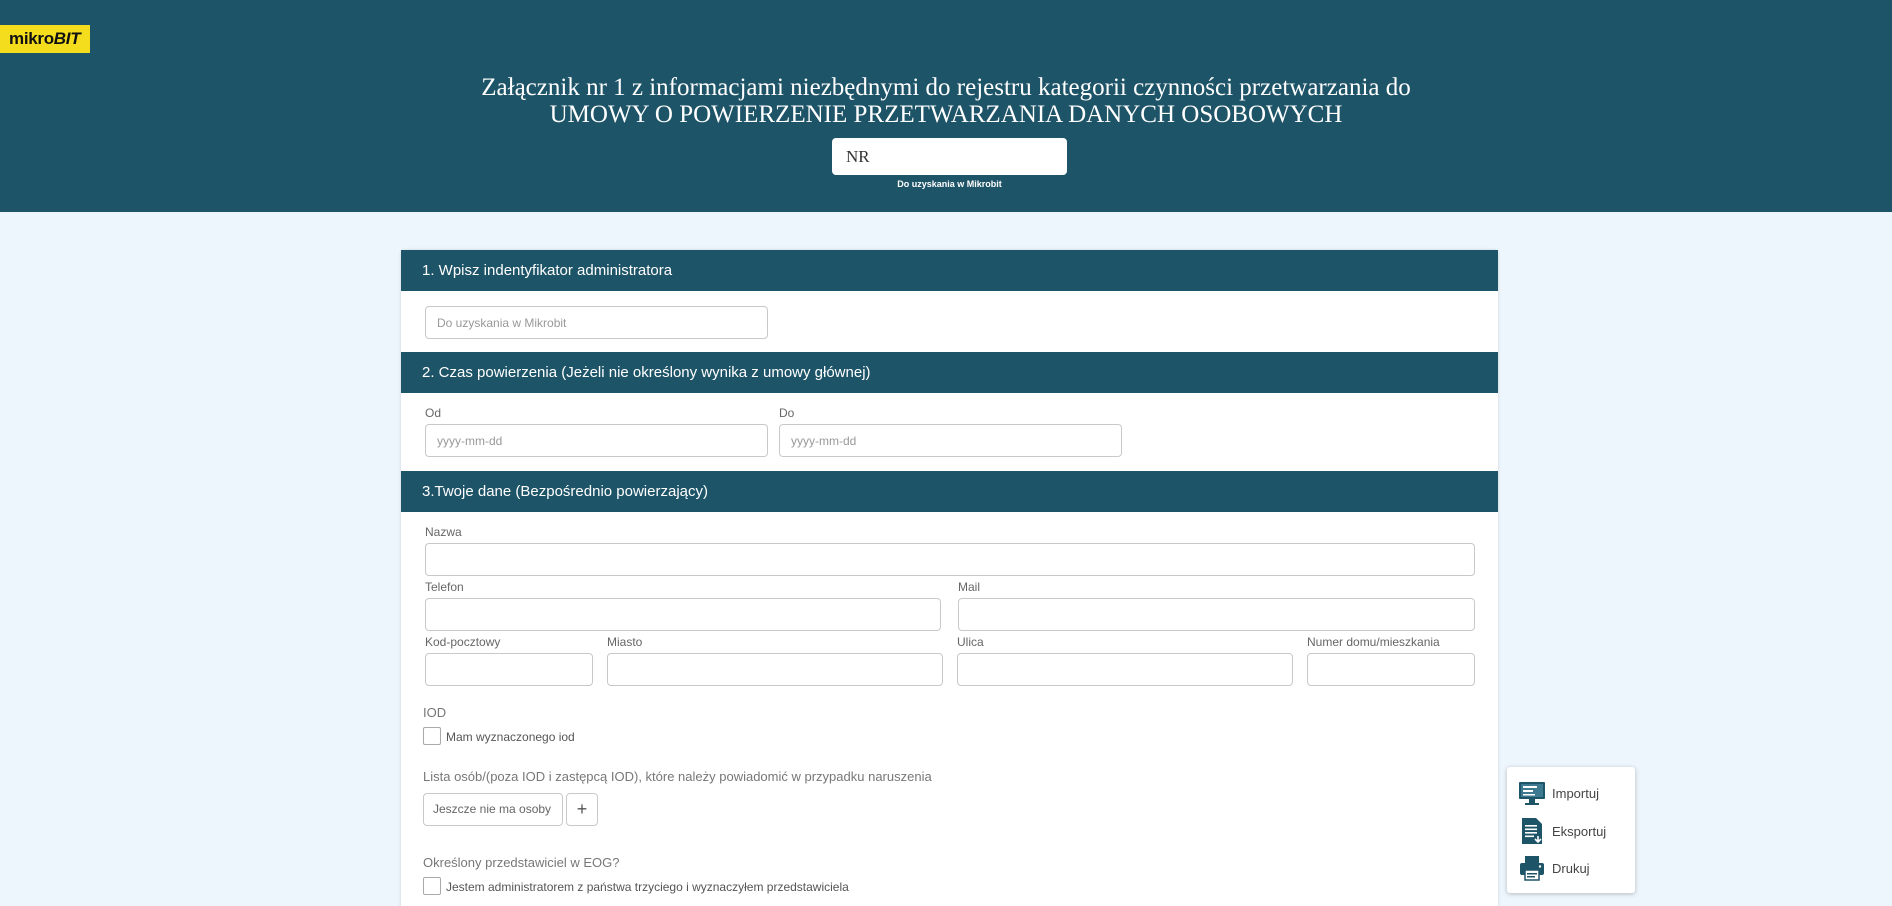 The width and height of the screenshot is (1892, 906). What do you see at coordinates (949, 491) in the screenshot?
I see `section3-header: 3.Twoje dane (Bezpośrednio powierzający)` at bounding box center [949, 491].